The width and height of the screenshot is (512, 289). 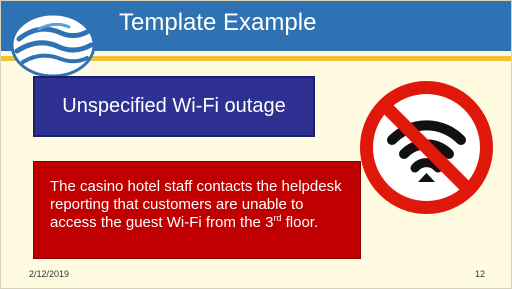 I want to click on page-number: 12, so click(x=480, y=274).